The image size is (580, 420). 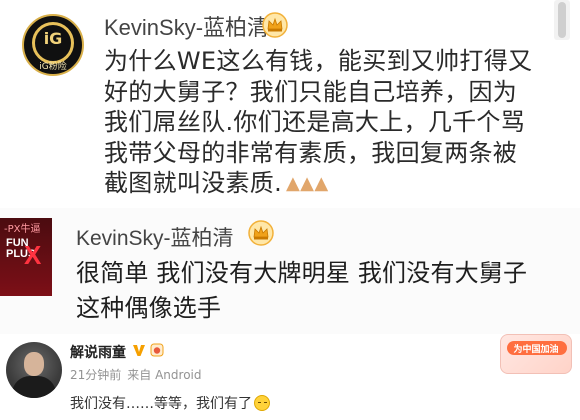 What do you see at coordinates (33, 255) in the screenshot?
I see `team-logo-x-icon: X` at bounding box center [33, 255].